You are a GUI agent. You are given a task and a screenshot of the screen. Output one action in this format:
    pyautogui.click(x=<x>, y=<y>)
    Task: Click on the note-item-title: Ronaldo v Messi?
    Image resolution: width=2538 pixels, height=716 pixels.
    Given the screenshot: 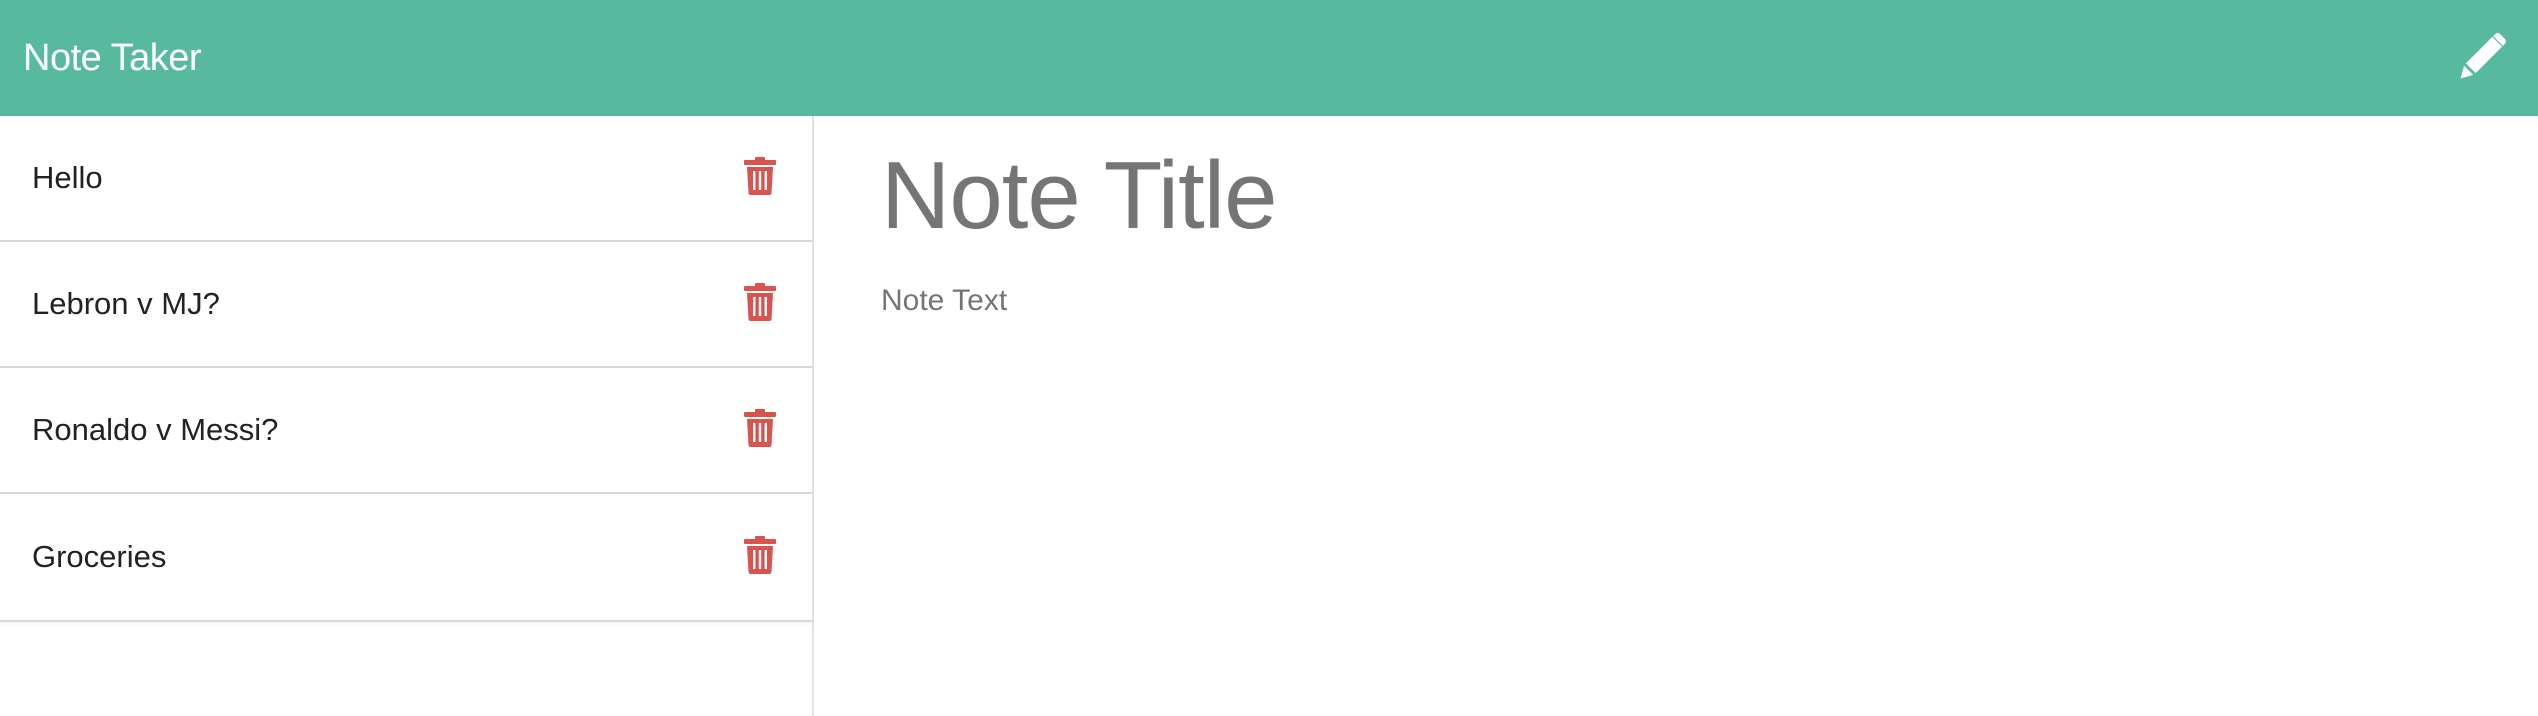 What is the action you would take?
    pyautogui.click(x=155, y=429)
    